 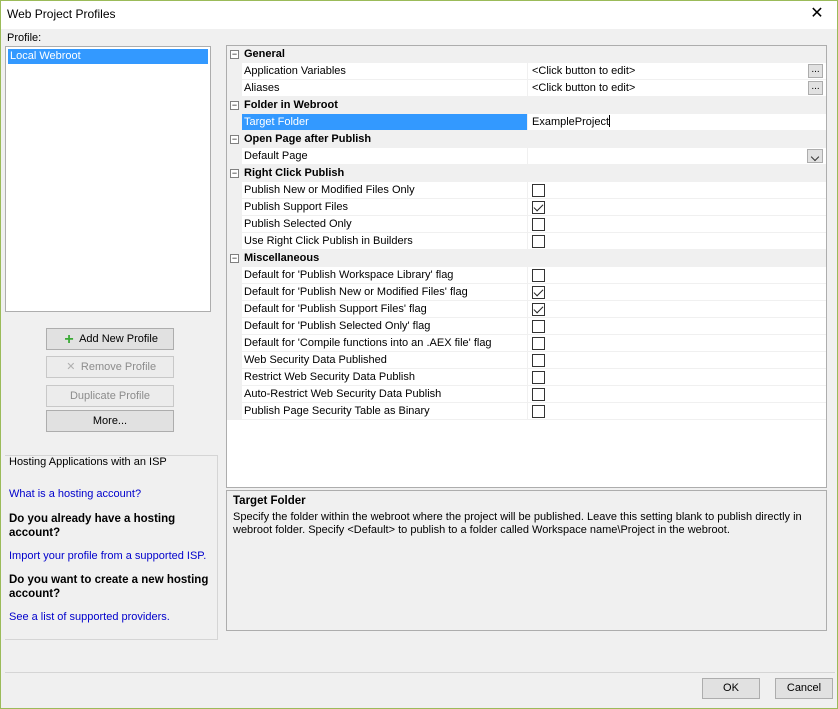 I want to click on prop-target-folder: Target Folder ExampleProject, so click(x=526, y=122).